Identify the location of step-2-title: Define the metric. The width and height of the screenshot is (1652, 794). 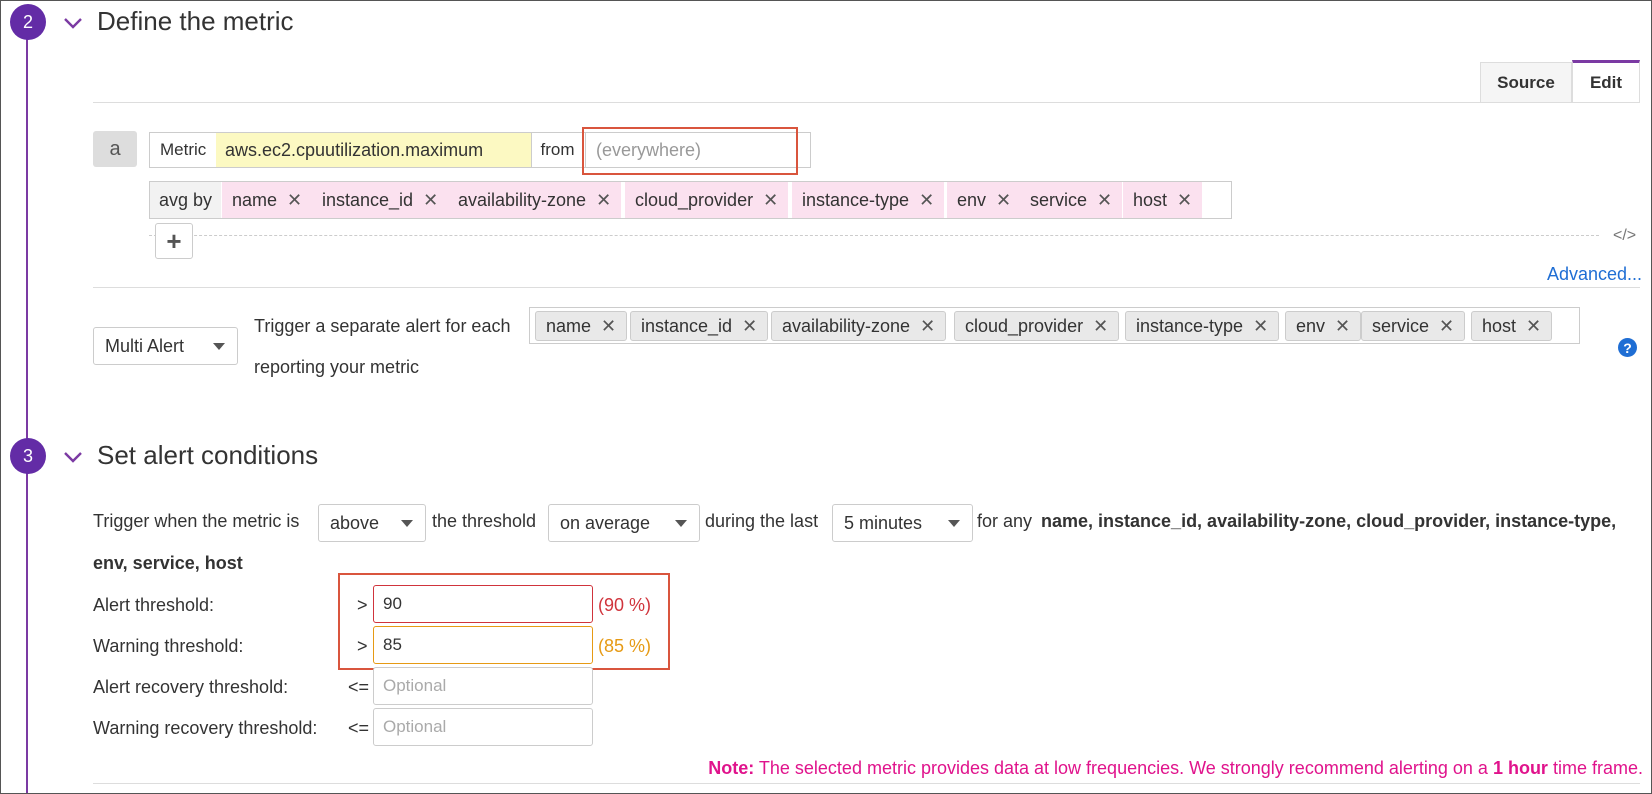
(195, 21).